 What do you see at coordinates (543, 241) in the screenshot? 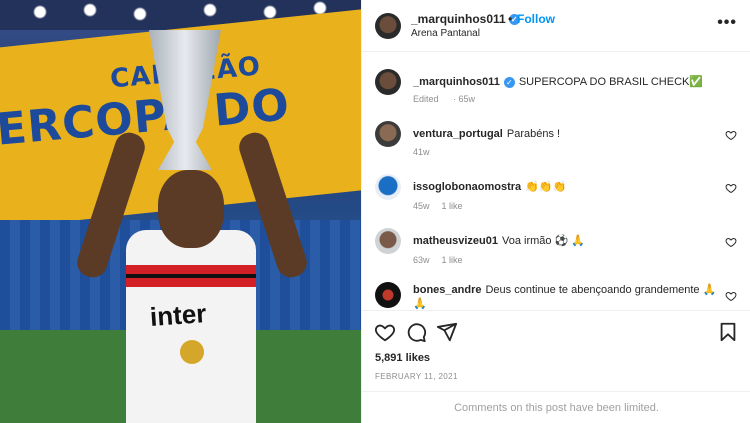
I see `comment-body: Voa irmão ⚽ 🙏` at bounding box center [543, 241].